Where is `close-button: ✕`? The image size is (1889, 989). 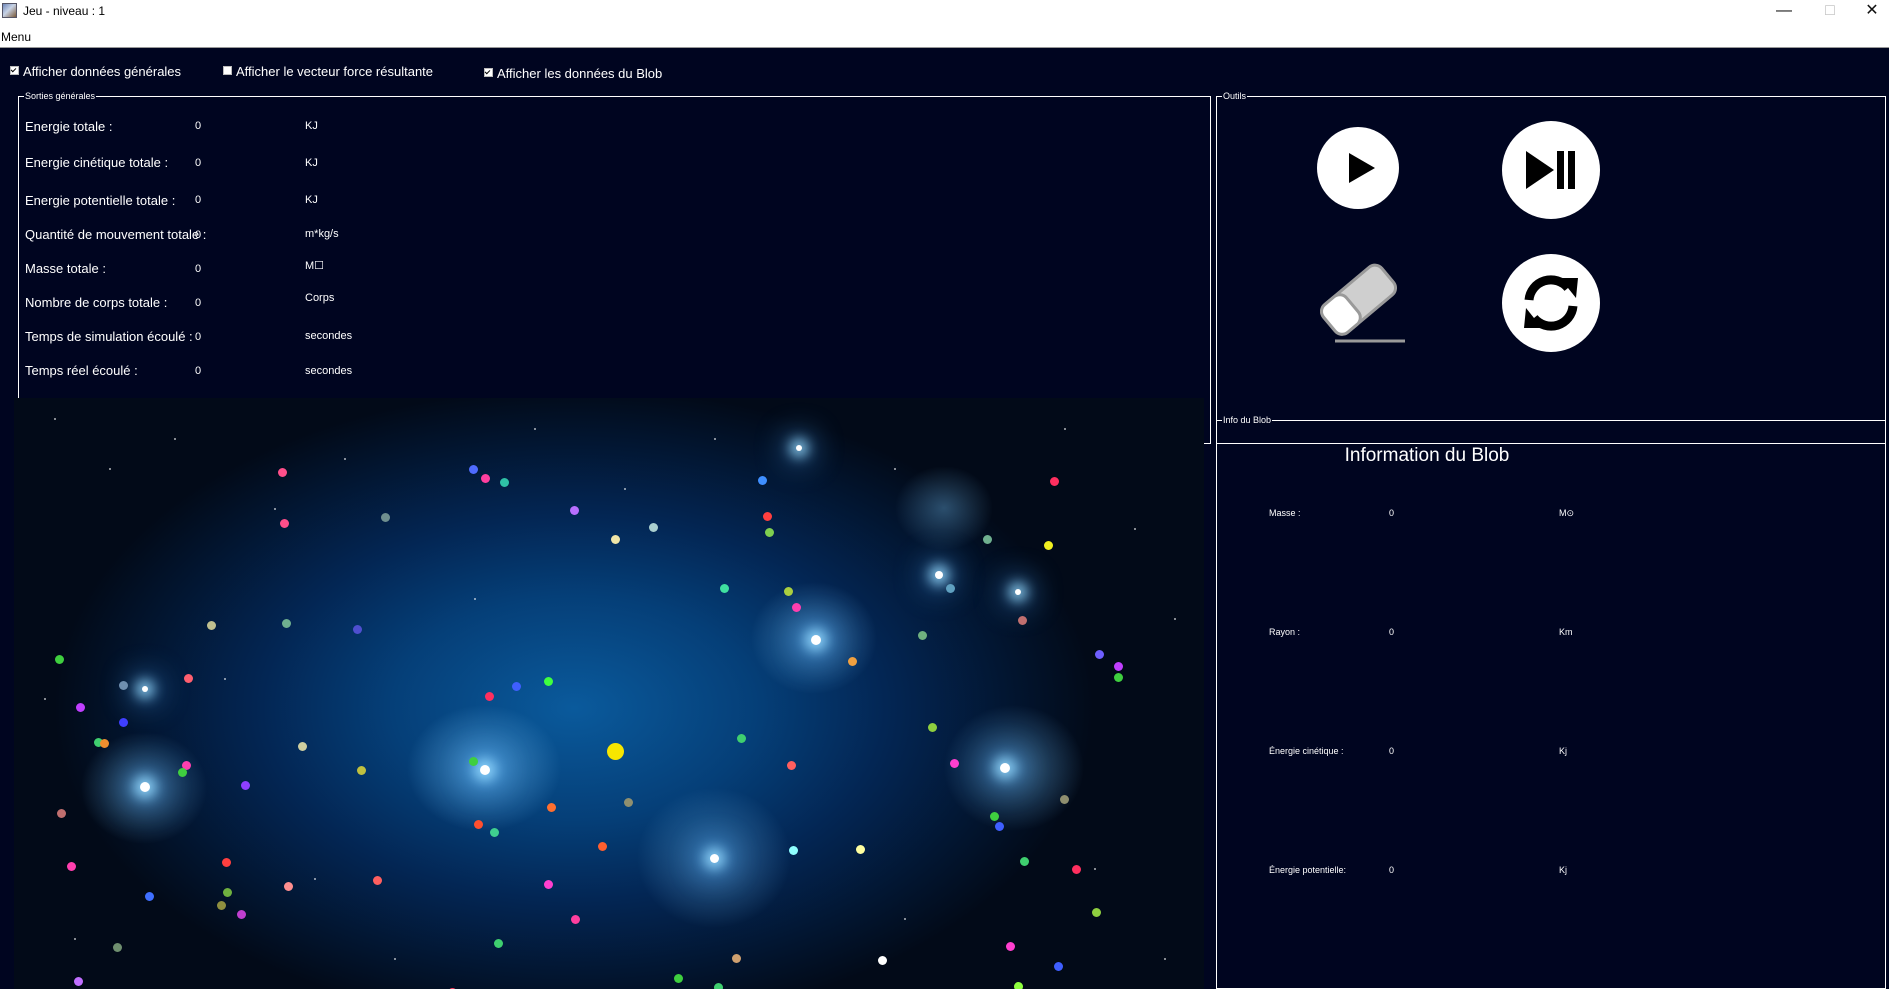
close-button: ✕ is located at coordinates (1869, 11).